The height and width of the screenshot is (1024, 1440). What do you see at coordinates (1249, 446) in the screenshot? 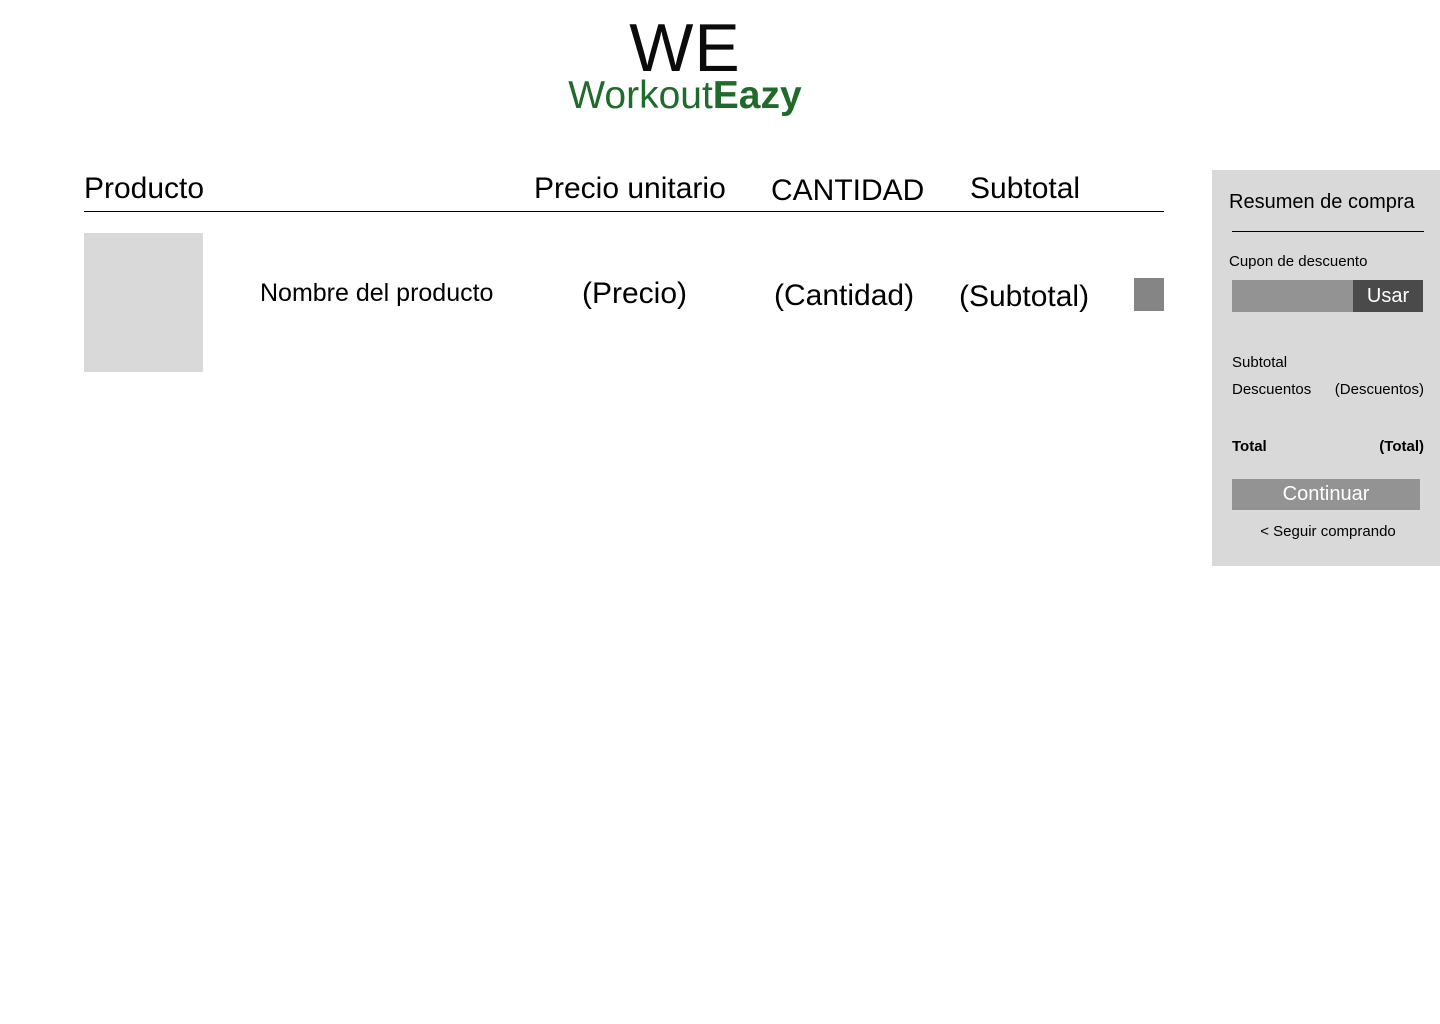
I see `summary-total-label: Total` at bounding box center [1249, 446].